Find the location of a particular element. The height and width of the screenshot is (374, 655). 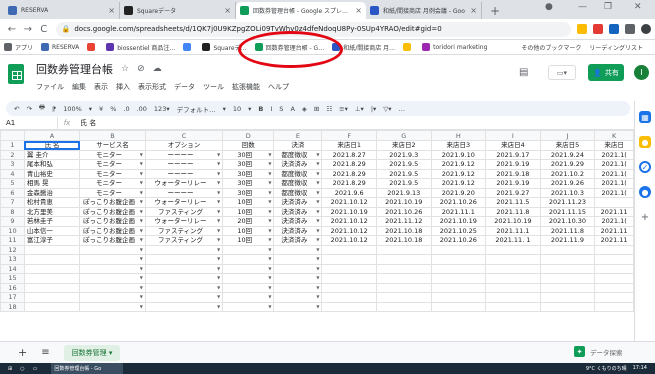

toolbar-button: ▾ is located at coordinates (249, 109).